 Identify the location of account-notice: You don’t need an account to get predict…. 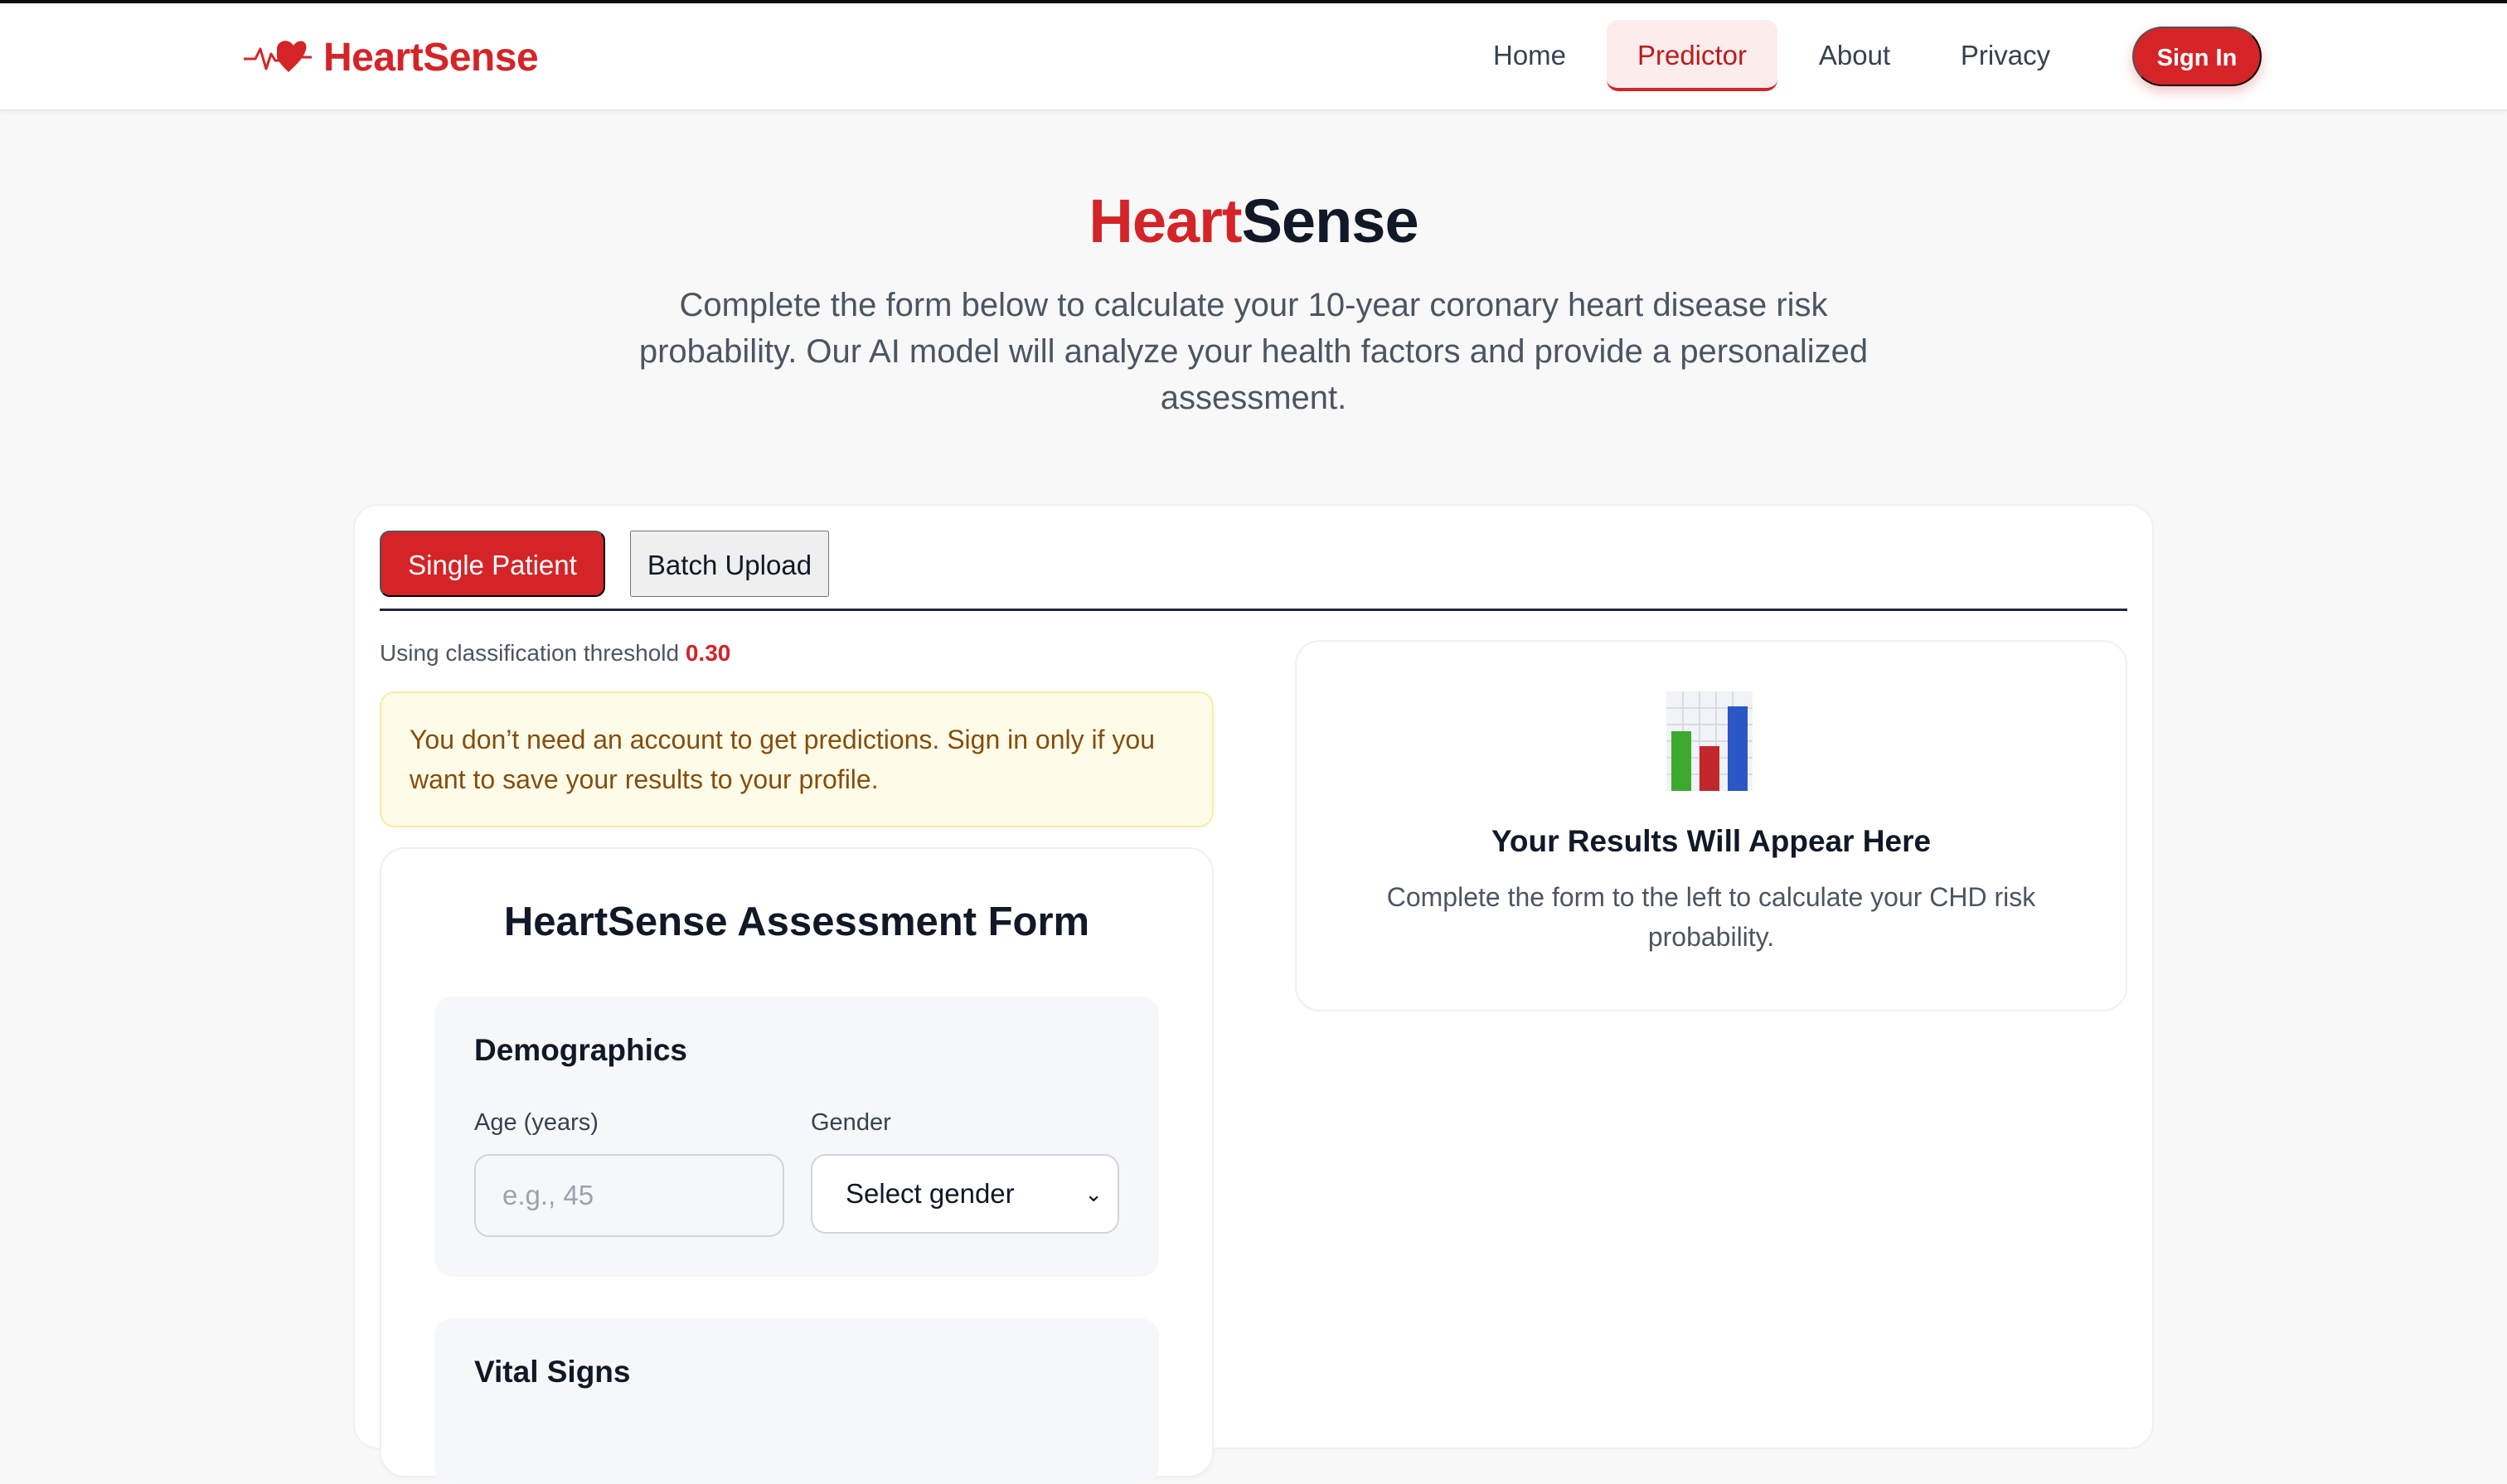
(797, 759).